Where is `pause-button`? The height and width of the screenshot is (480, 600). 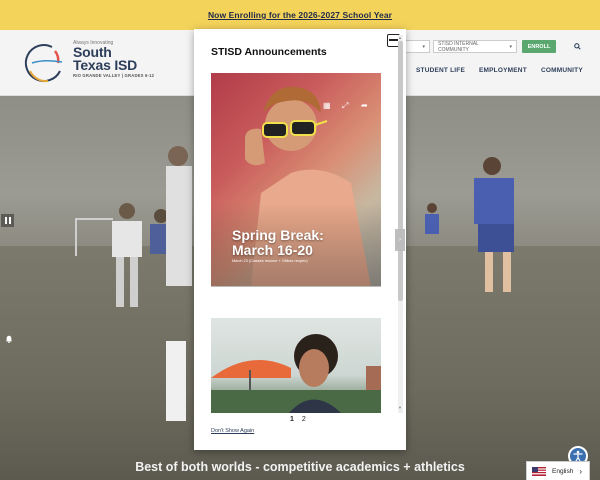 pause-button is located at coordinates (7, 220).